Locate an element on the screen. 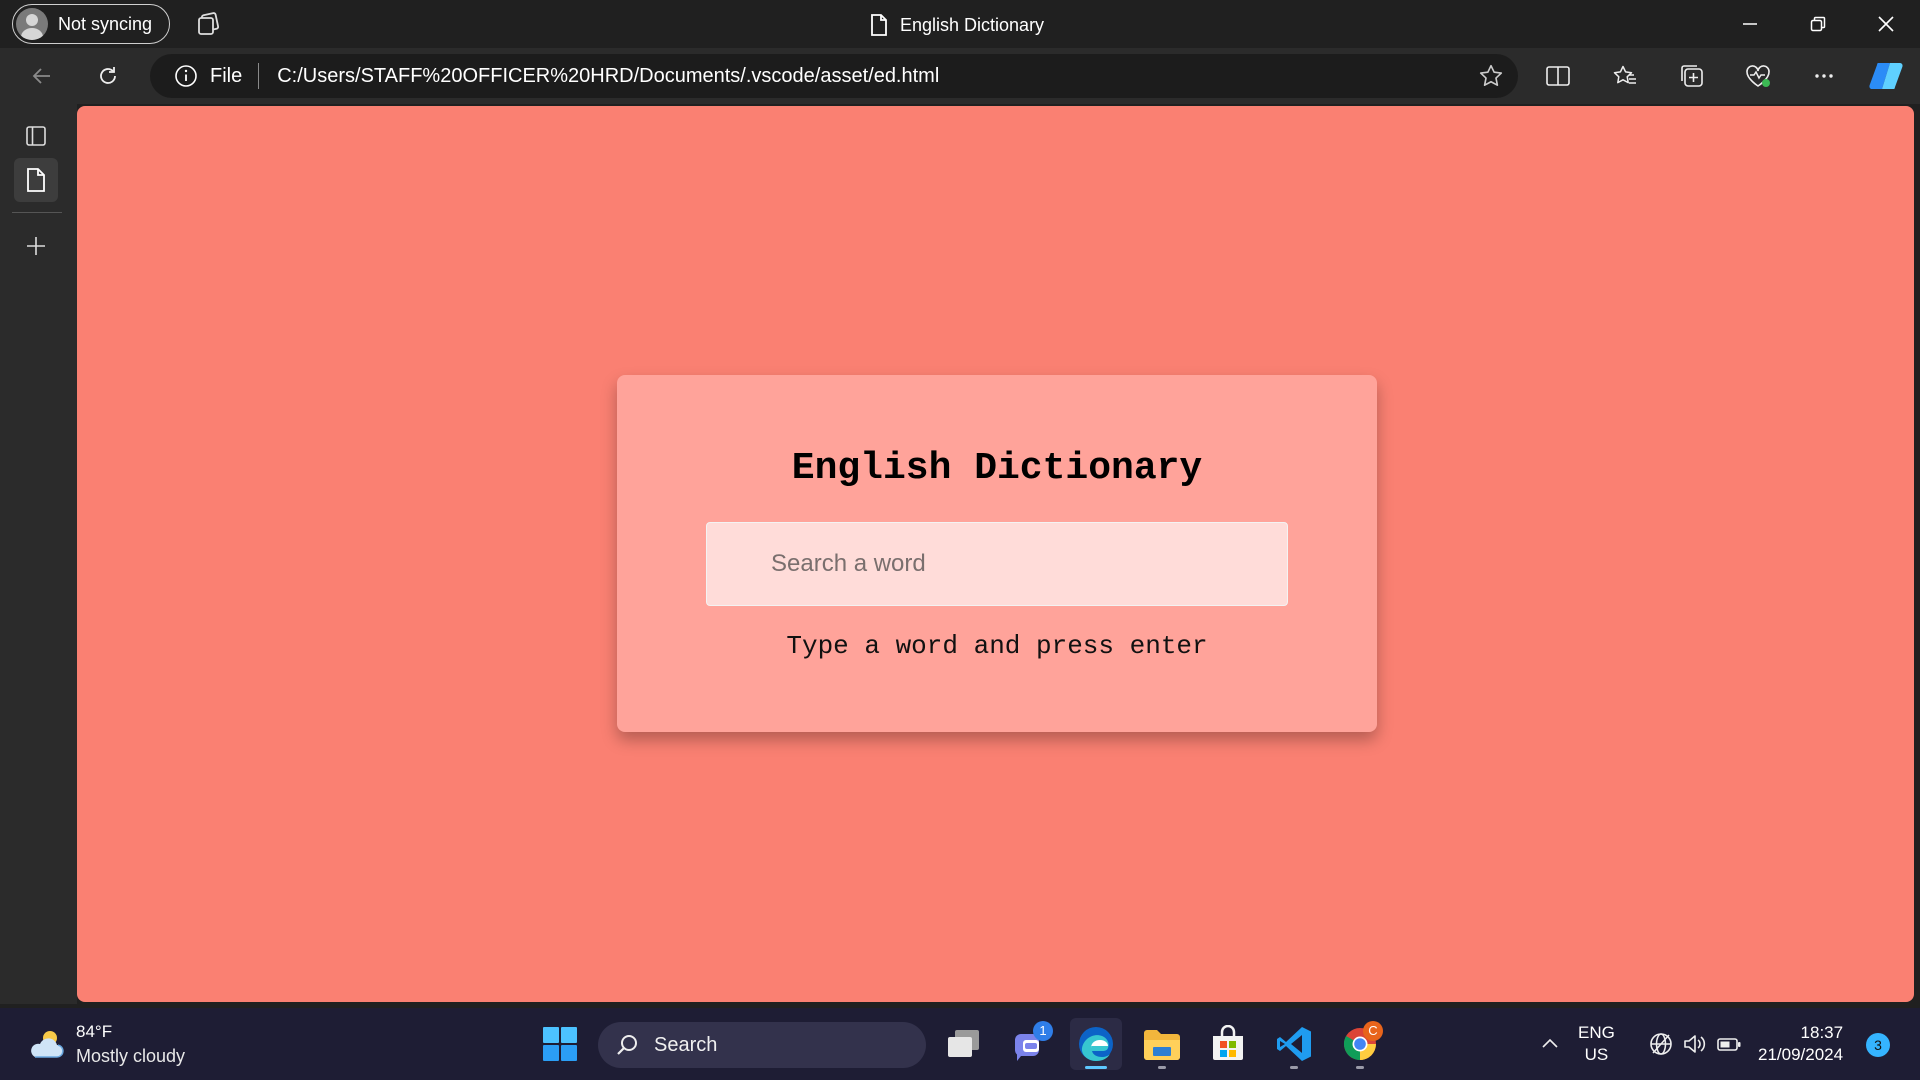 This screenshot has height=1080, width=1920. teams-chat-button: 1 is located at coordinates (1030, 1044).